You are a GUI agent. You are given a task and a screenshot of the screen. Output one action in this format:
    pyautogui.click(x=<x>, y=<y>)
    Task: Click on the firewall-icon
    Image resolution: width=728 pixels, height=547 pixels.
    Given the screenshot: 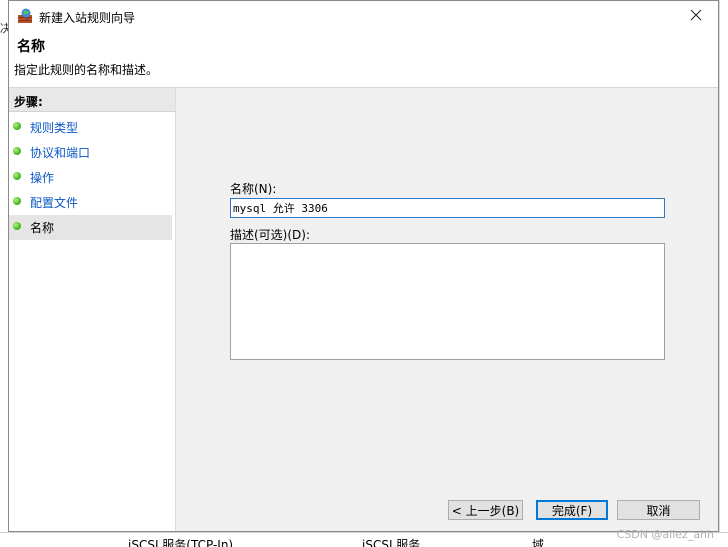 What is the action you would take?
    pyautogui.click(x=25, y=16)
    